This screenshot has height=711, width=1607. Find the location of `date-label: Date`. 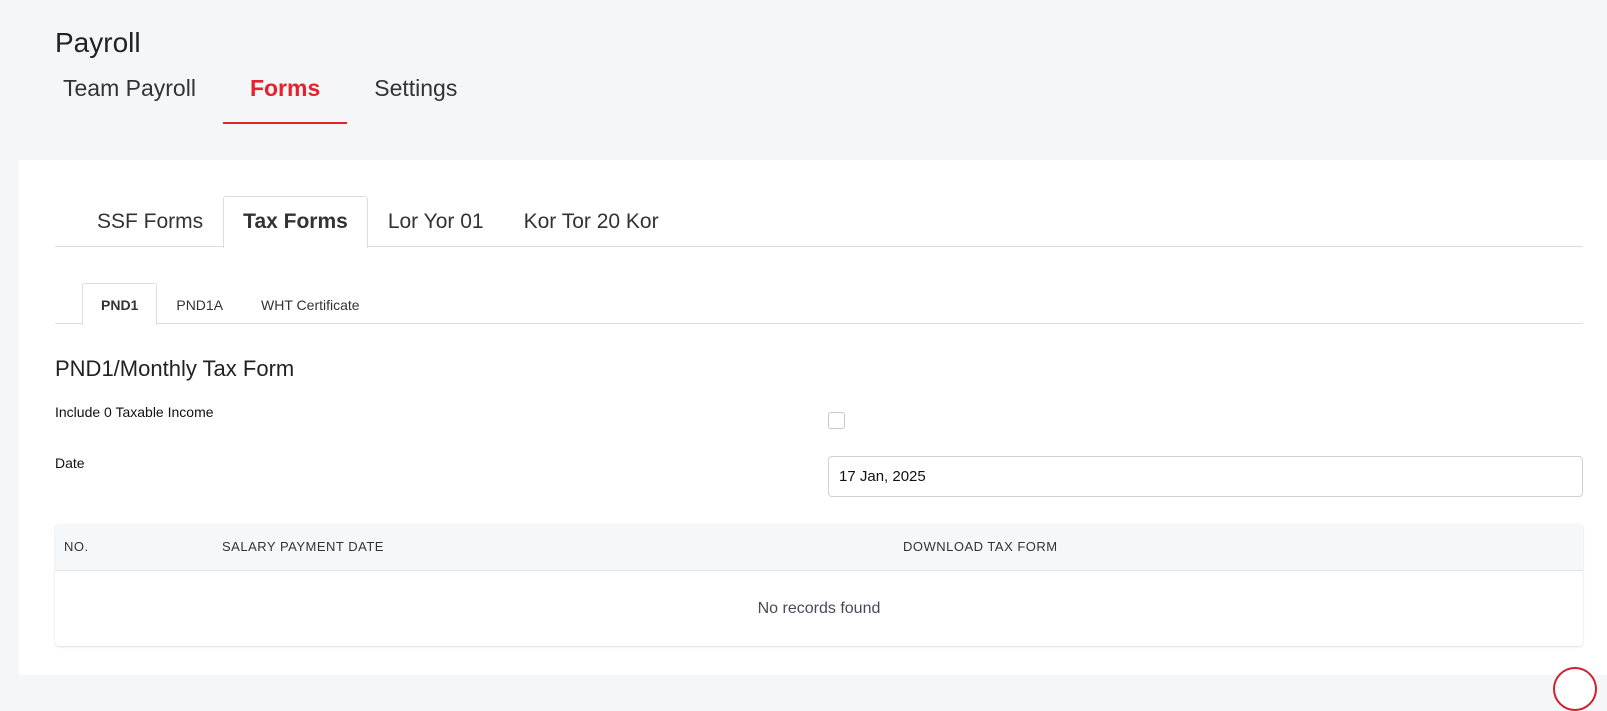

date-label: Date is located at coordinates (70, 463).